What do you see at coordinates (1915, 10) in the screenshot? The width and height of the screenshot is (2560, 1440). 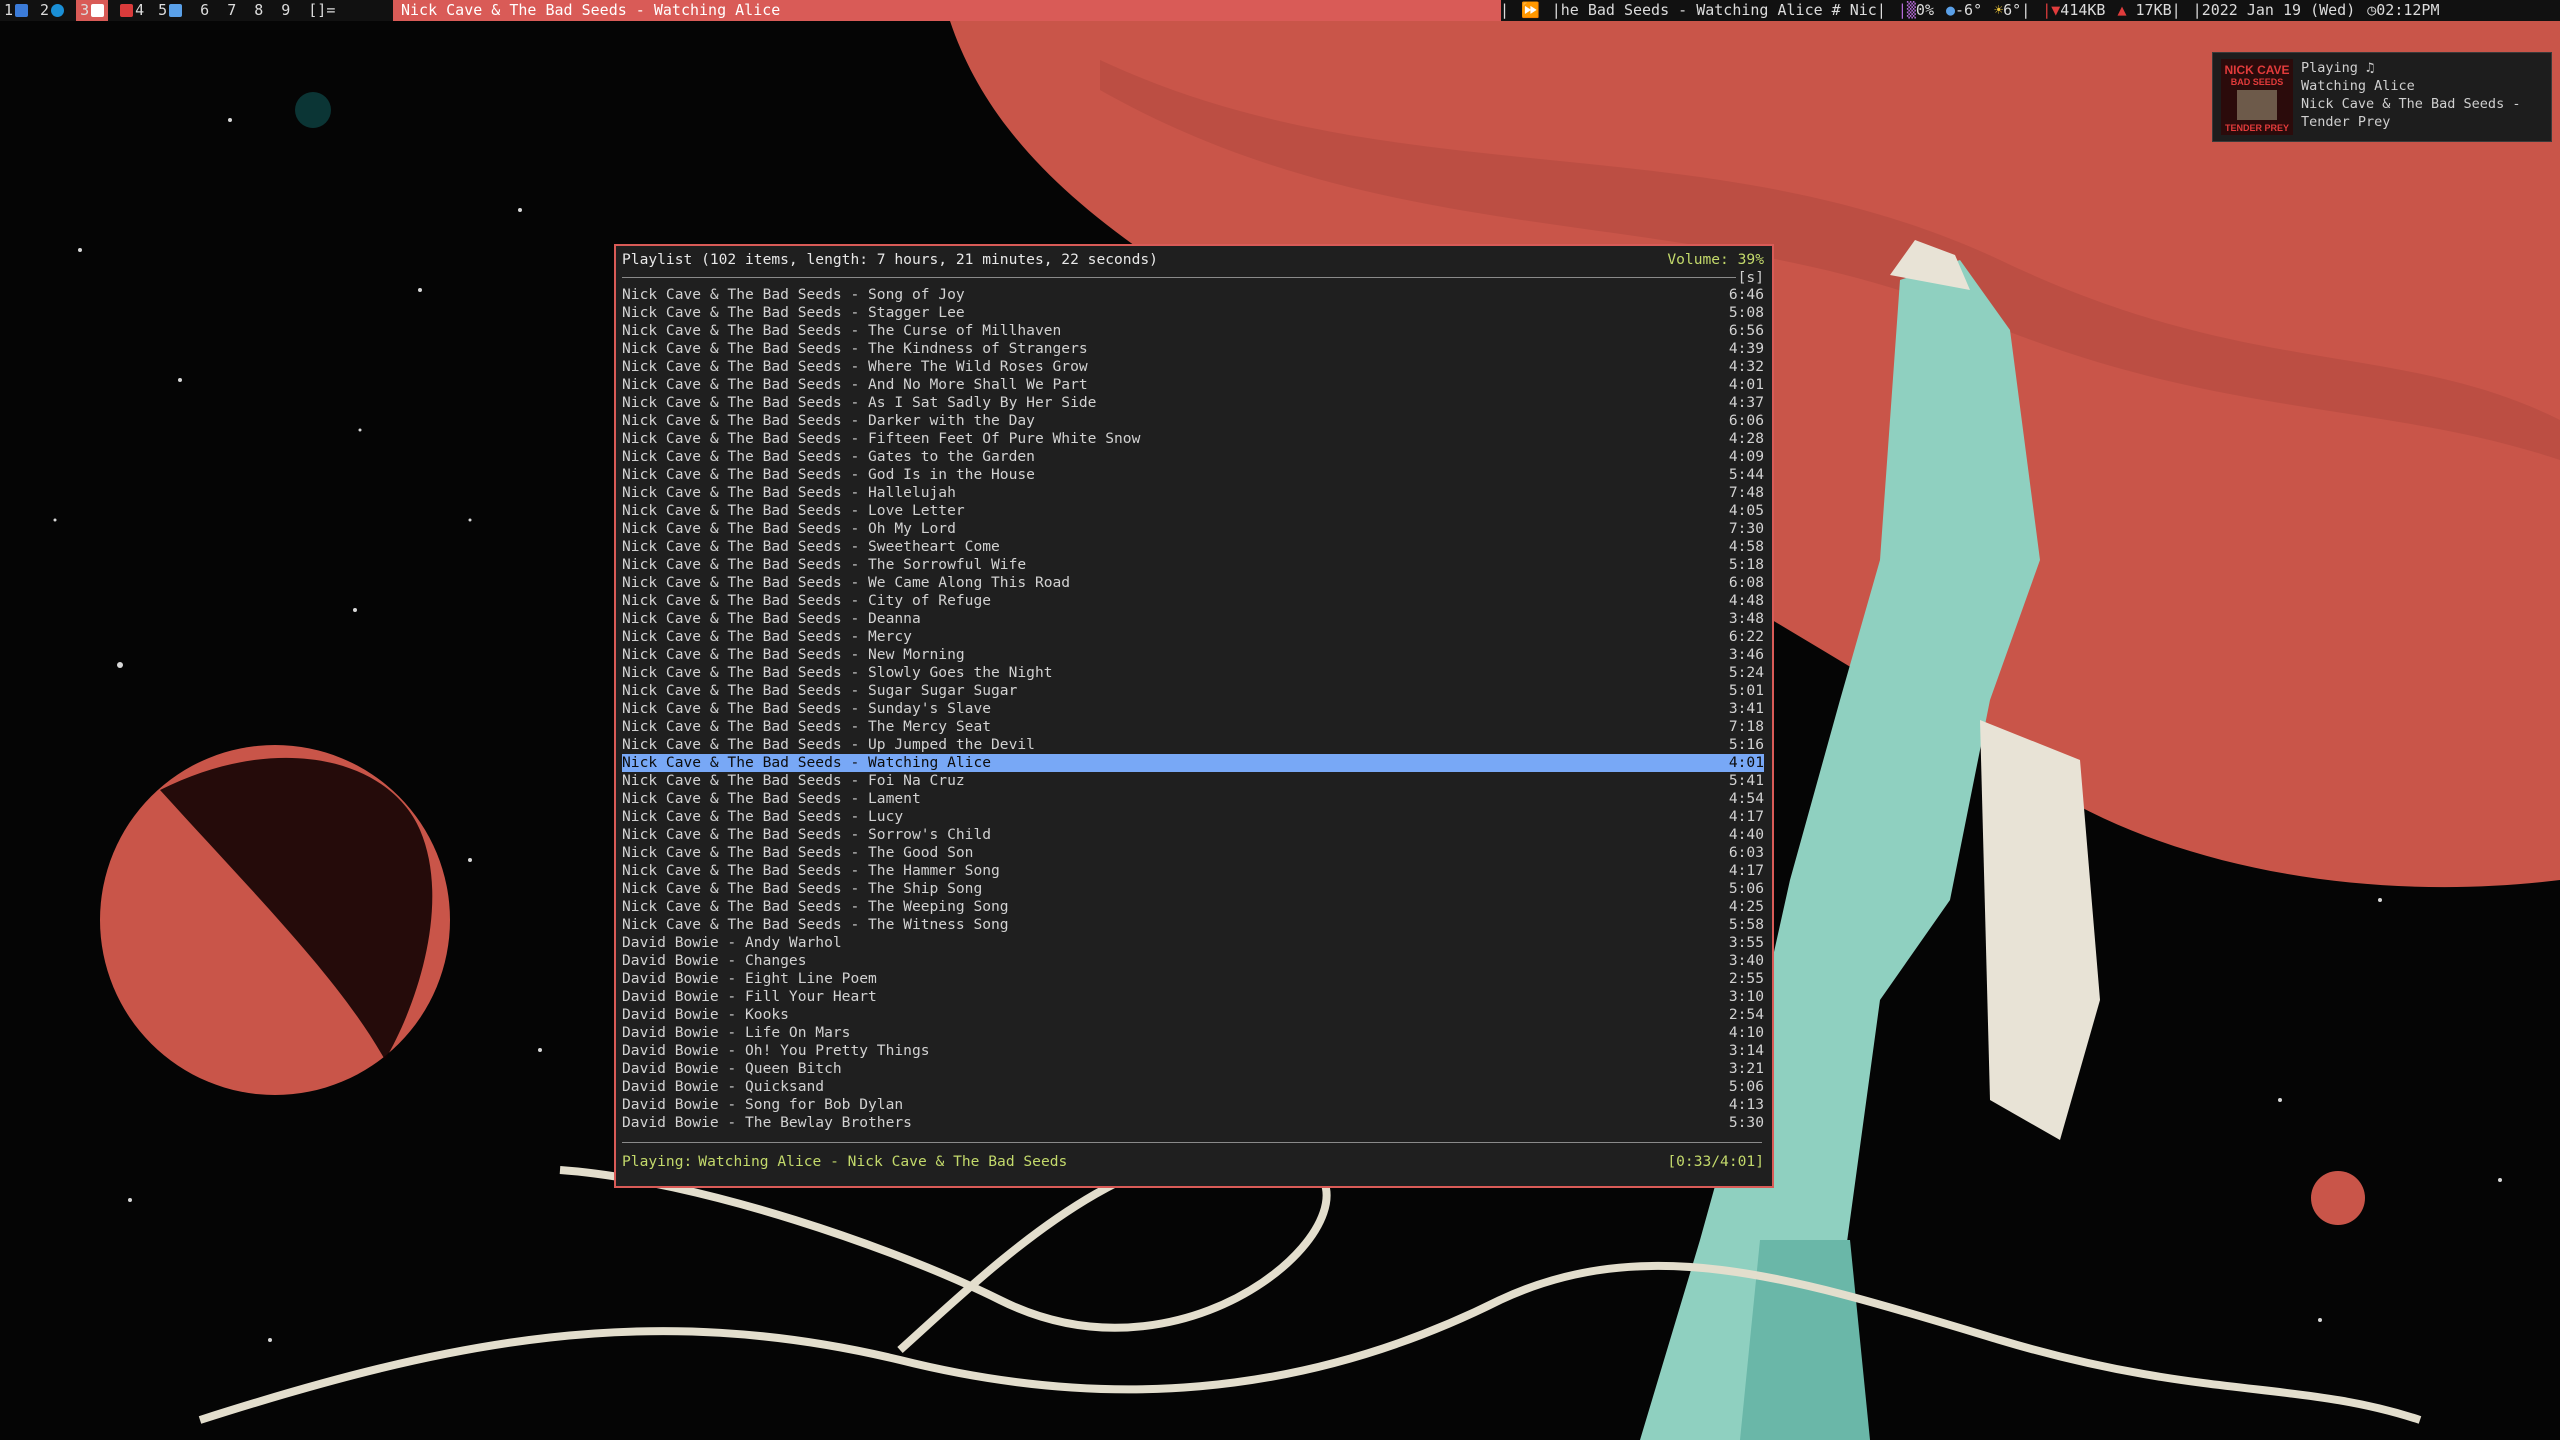 I see `cpu-usage: |▒0%` at bounding box center [1915, 10].